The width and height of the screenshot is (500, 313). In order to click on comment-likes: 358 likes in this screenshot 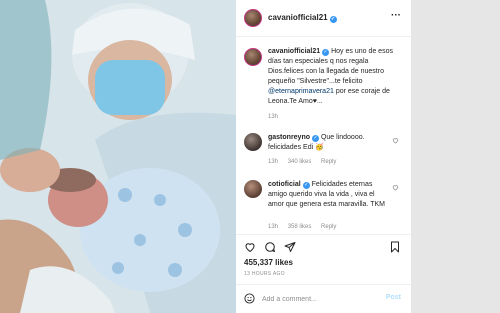, I will do `click(300, 227)`.